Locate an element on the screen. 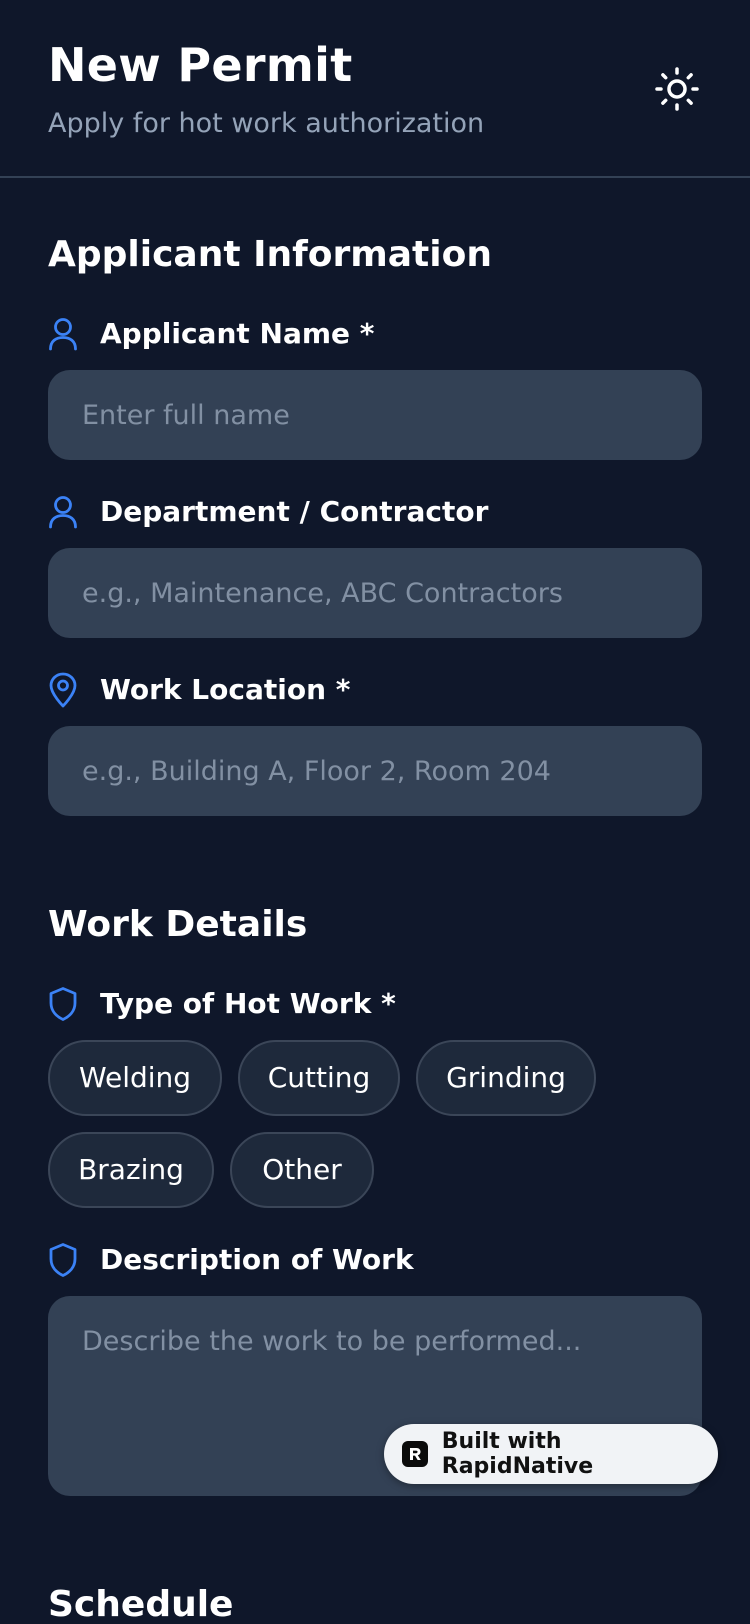 The image size is (750, 1624). chip-grinding: Grinding is located at coordinates (506, 1078).